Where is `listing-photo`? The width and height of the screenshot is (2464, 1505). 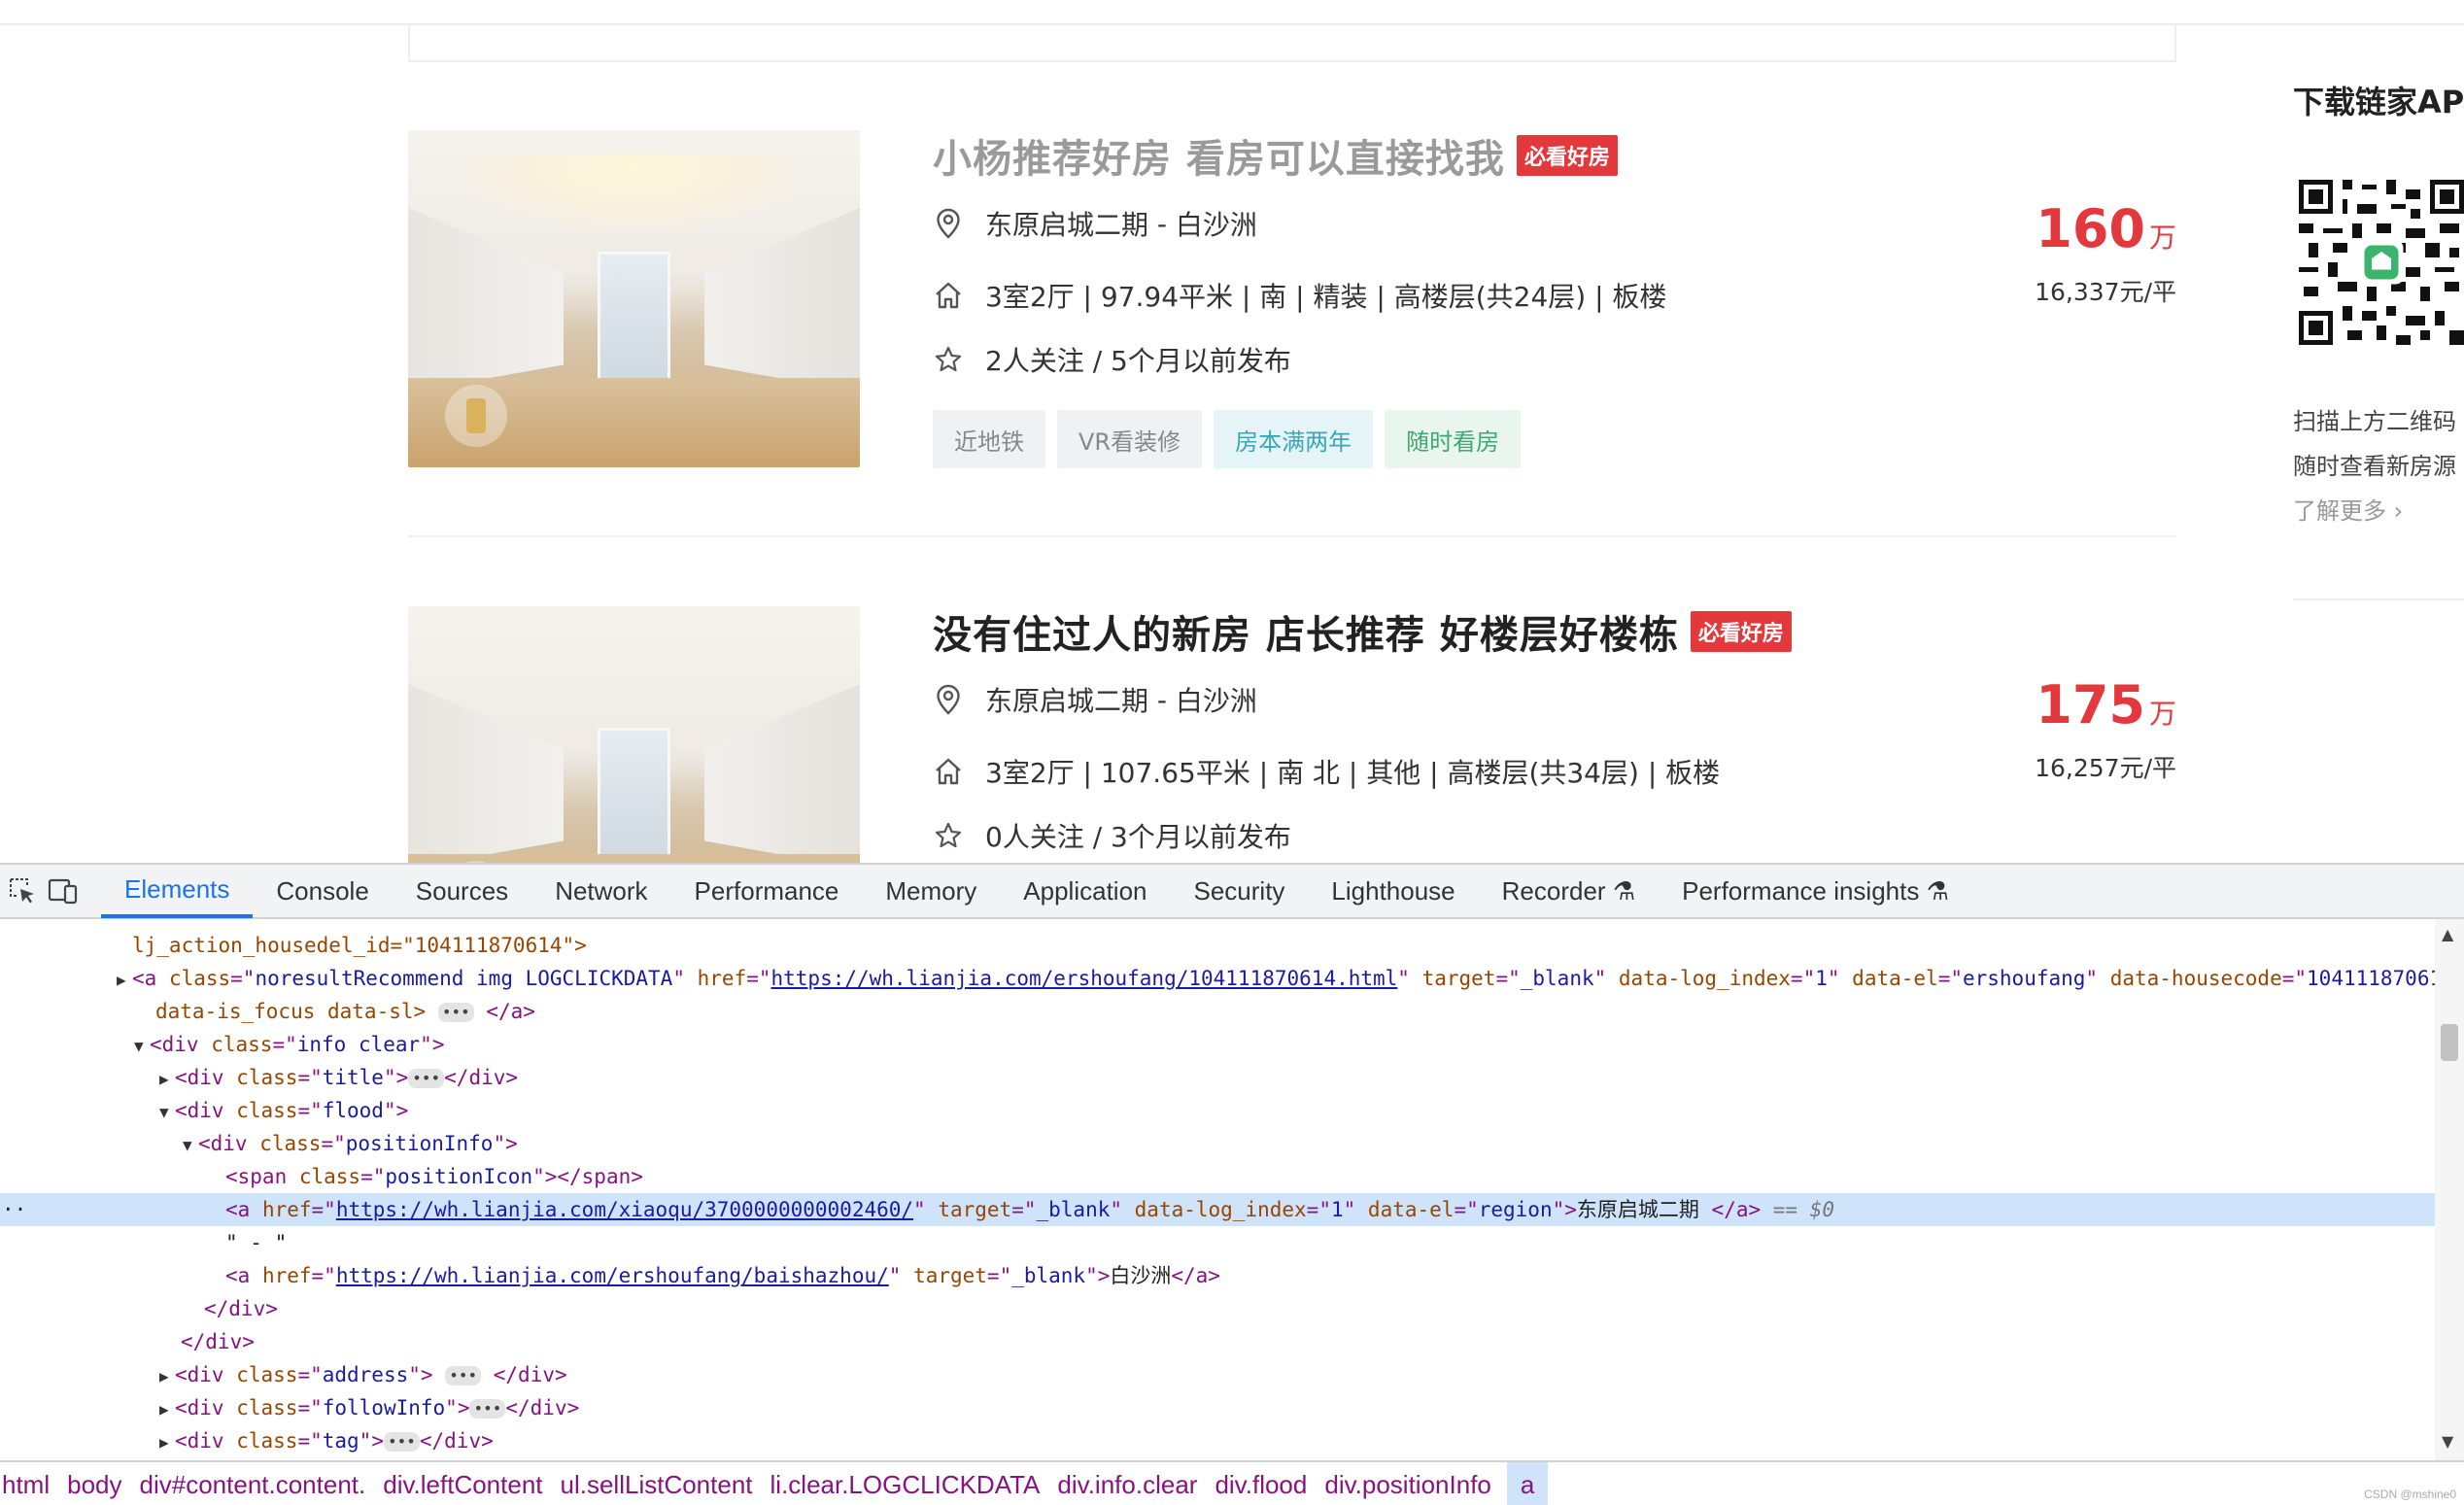
listing-photo is located at coordinates (634, 299).